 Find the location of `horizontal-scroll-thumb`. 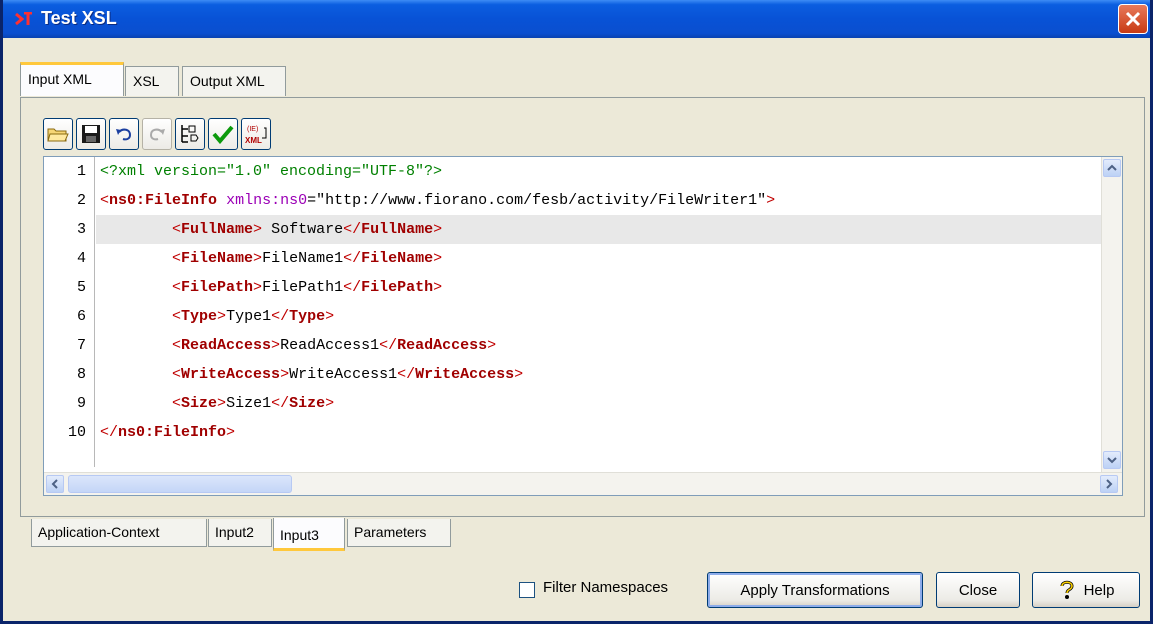

horizontal-scroll-thumb is located at coordinates (180, 484).